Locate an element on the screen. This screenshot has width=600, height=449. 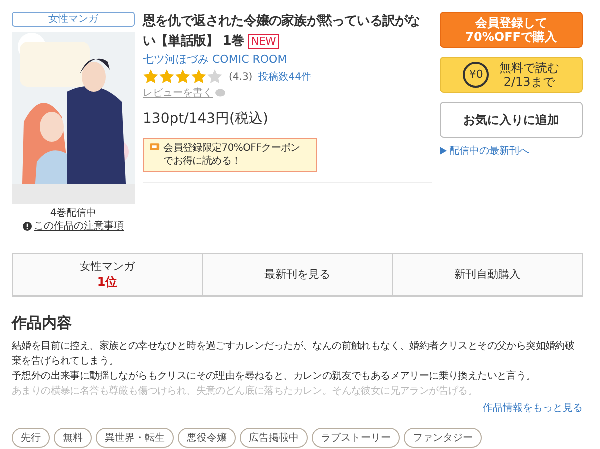
more-info-link: 作品情報をもっと見る is located at coordinates (533, 408).